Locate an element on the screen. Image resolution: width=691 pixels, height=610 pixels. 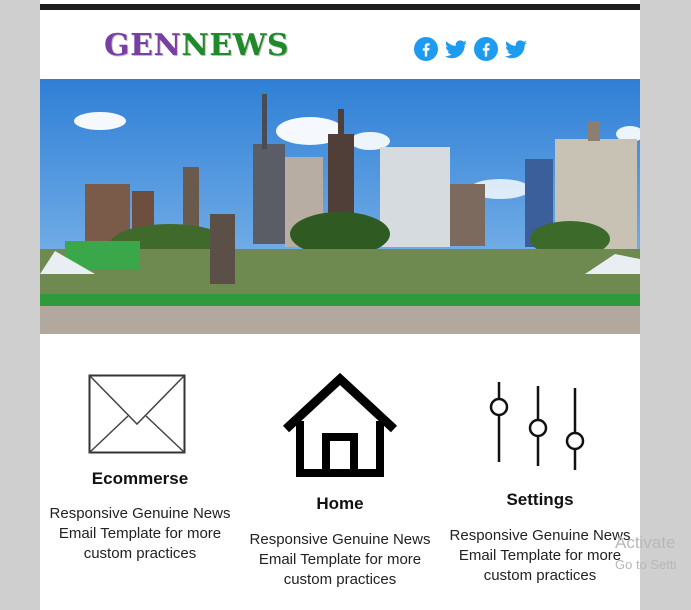
logo-gen: GEN is located at coordinates (143, 45).